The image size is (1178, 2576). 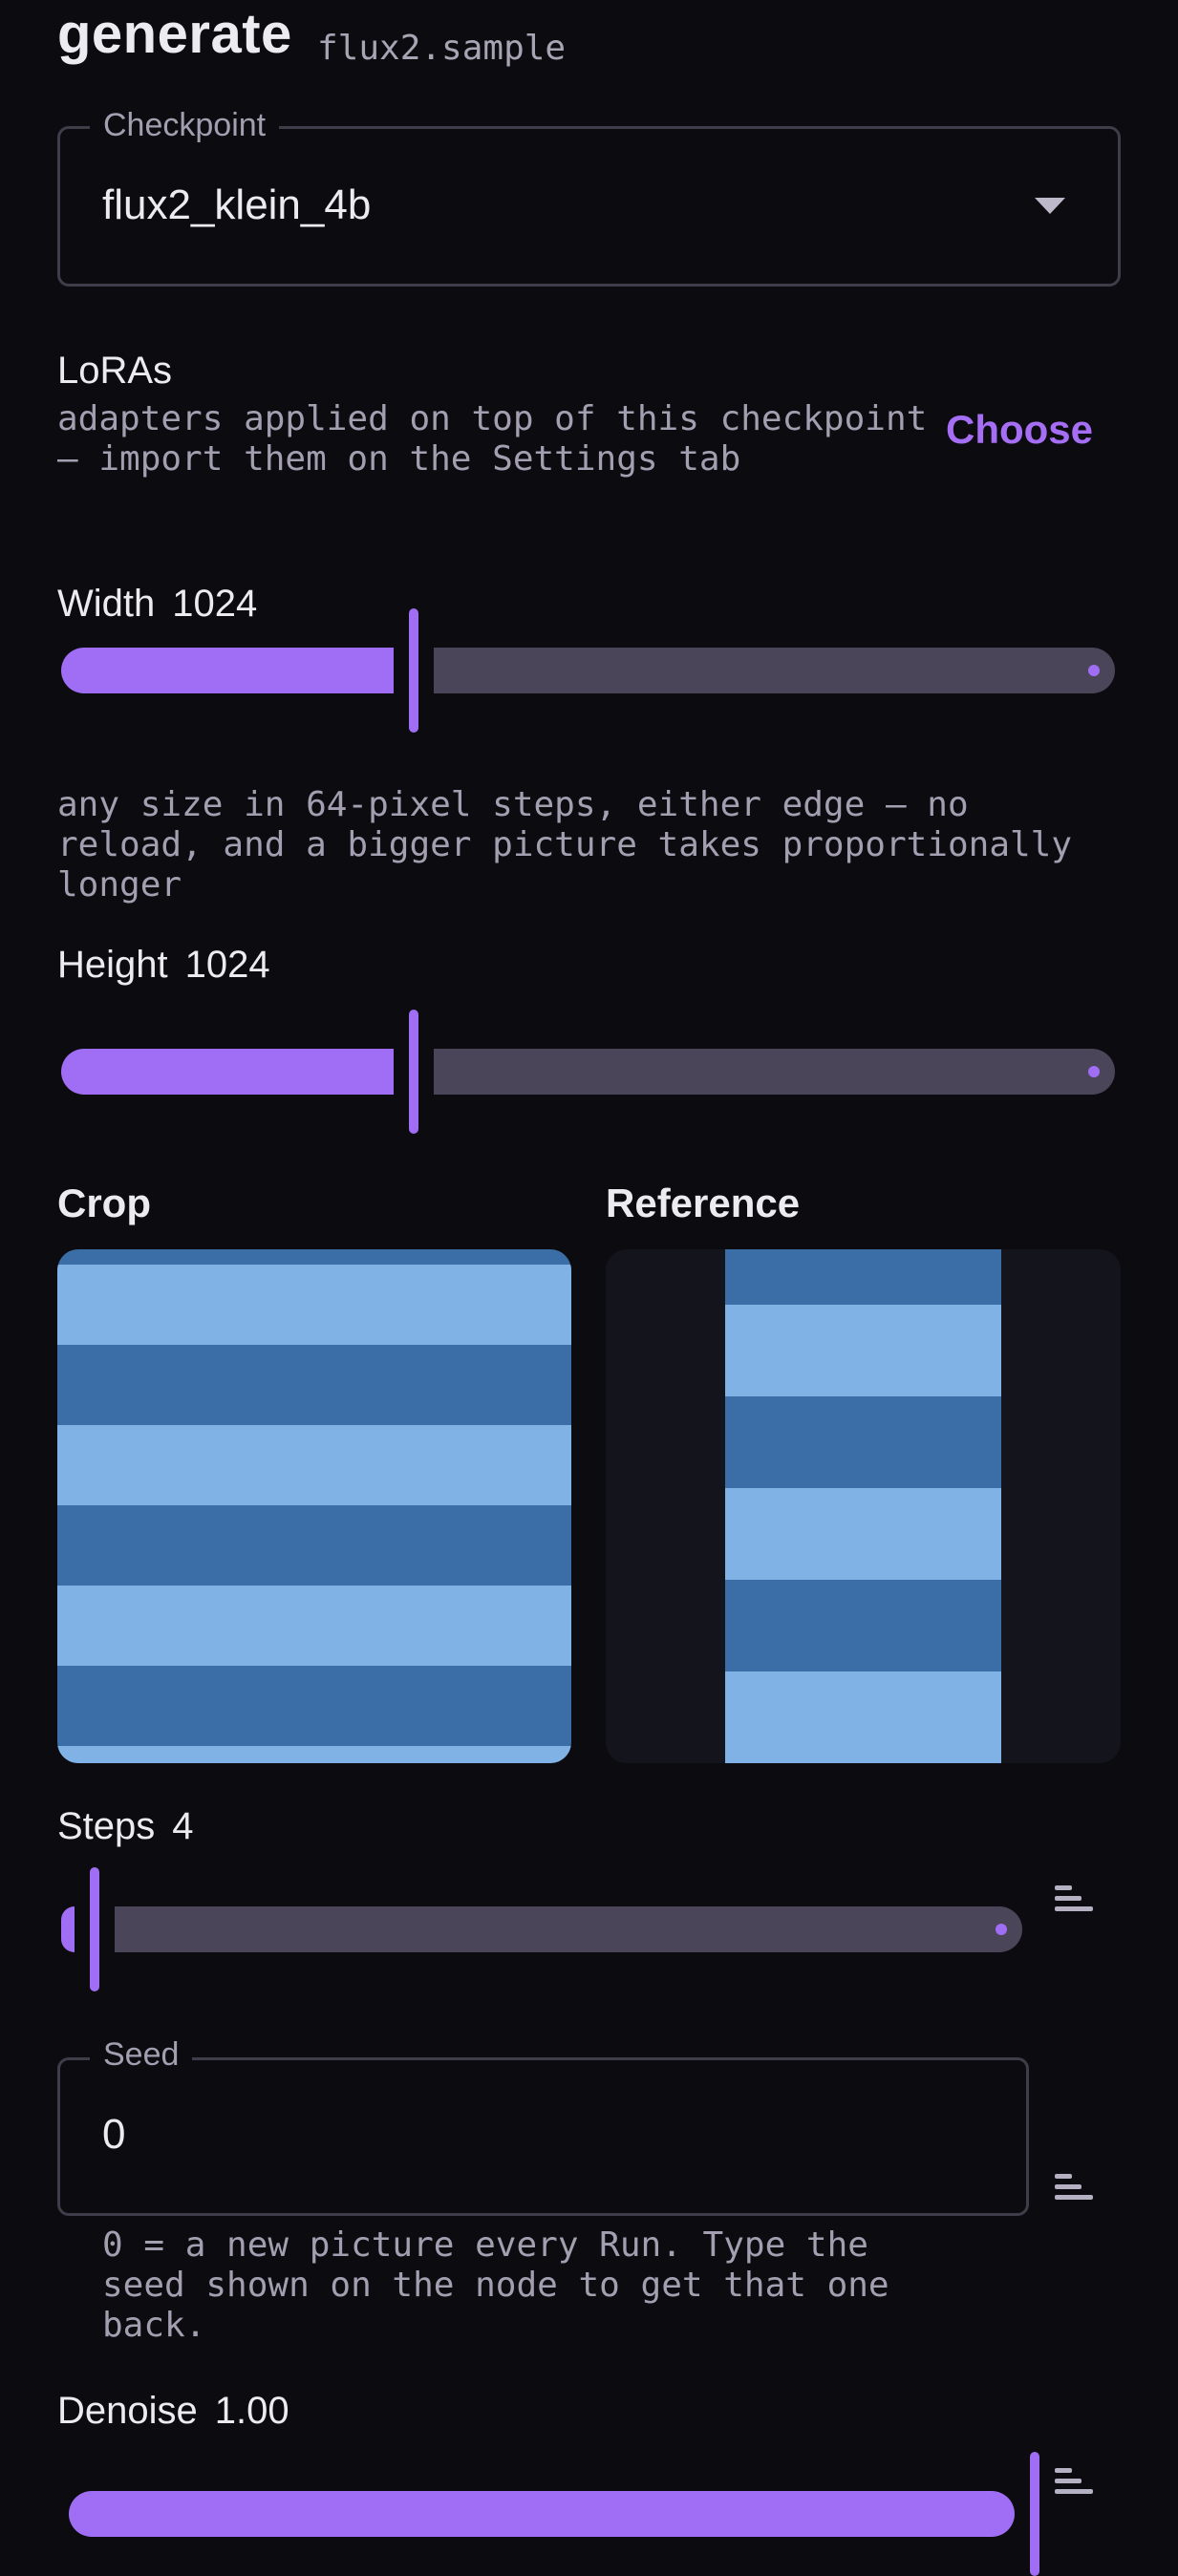 I want to click on steps-slider-inactive-track, so click(x=568, y=1929).